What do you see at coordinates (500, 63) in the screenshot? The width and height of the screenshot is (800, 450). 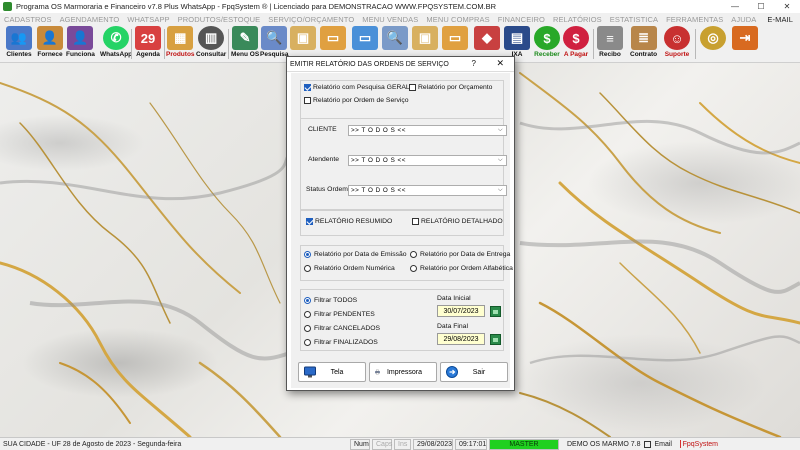 I see `dialog-close-button: ✕` at bounding box center [500, 63].